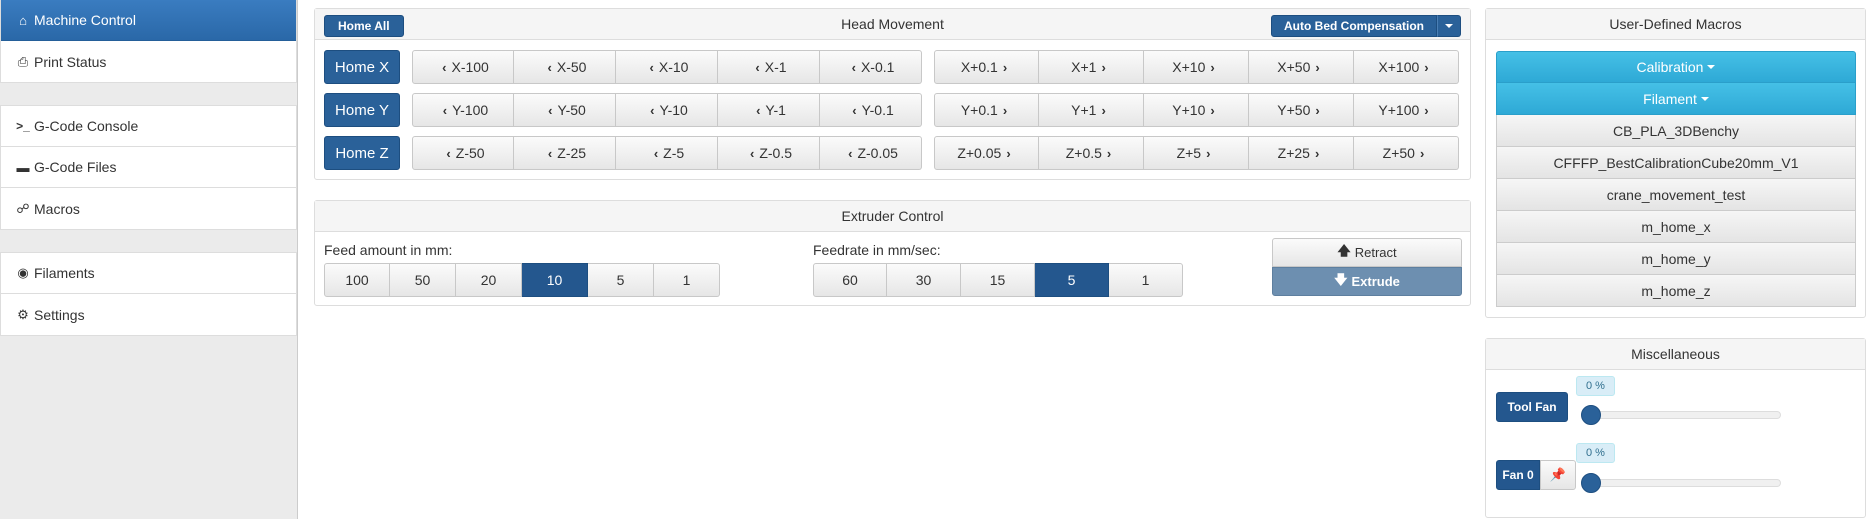 Image resolution: width=1869 pixels, height=519 pixels. What do you see at coordinates (892, 216) in the screenshot?
I see `extruder-control-title: Extruder Control` at bounding box center [892, 216].